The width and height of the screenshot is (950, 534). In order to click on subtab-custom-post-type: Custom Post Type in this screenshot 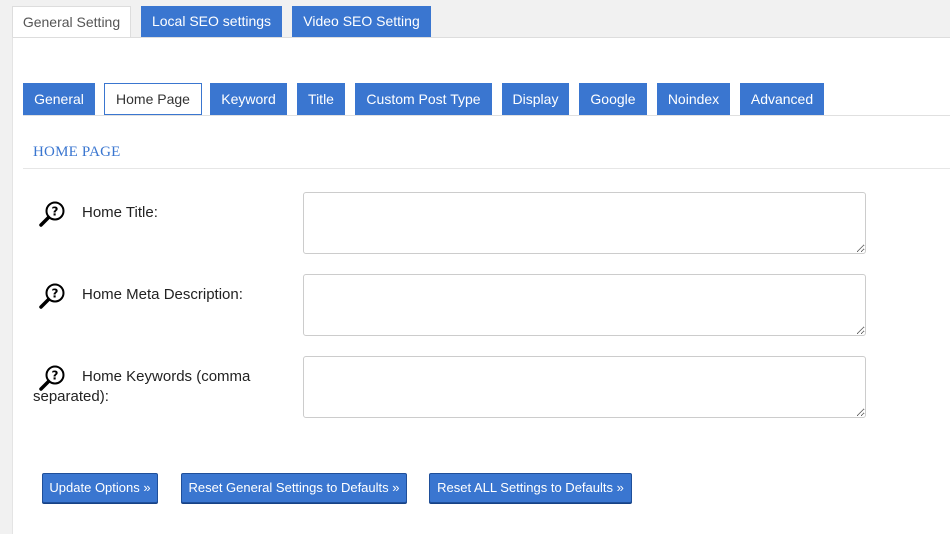, I will do `click(423, 99)`.